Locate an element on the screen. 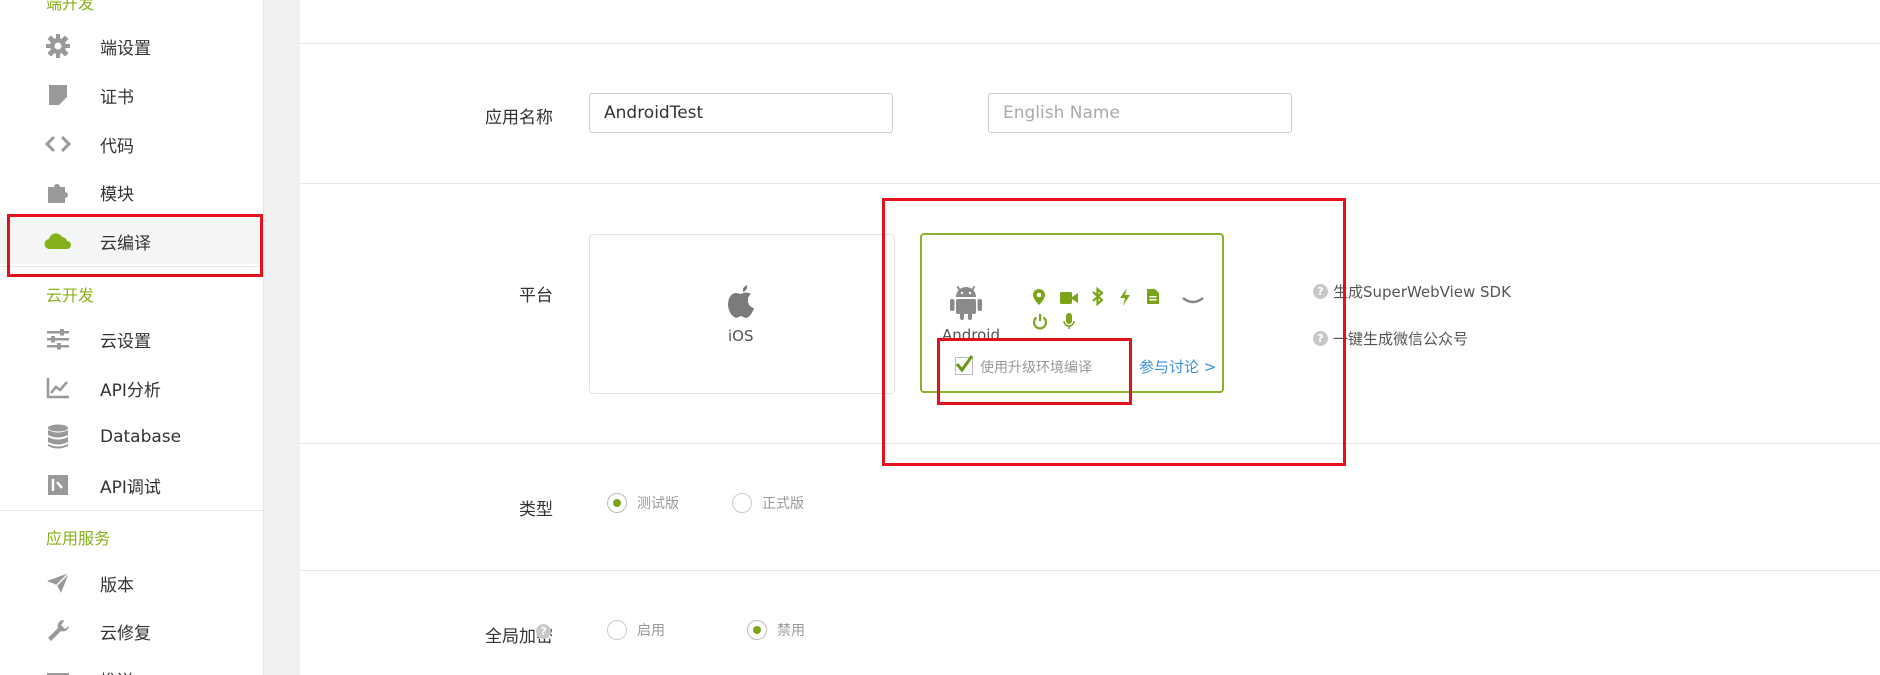 The width and height of the screenshot is (1880, 675). database-icon is located at coordinates (58, 437).